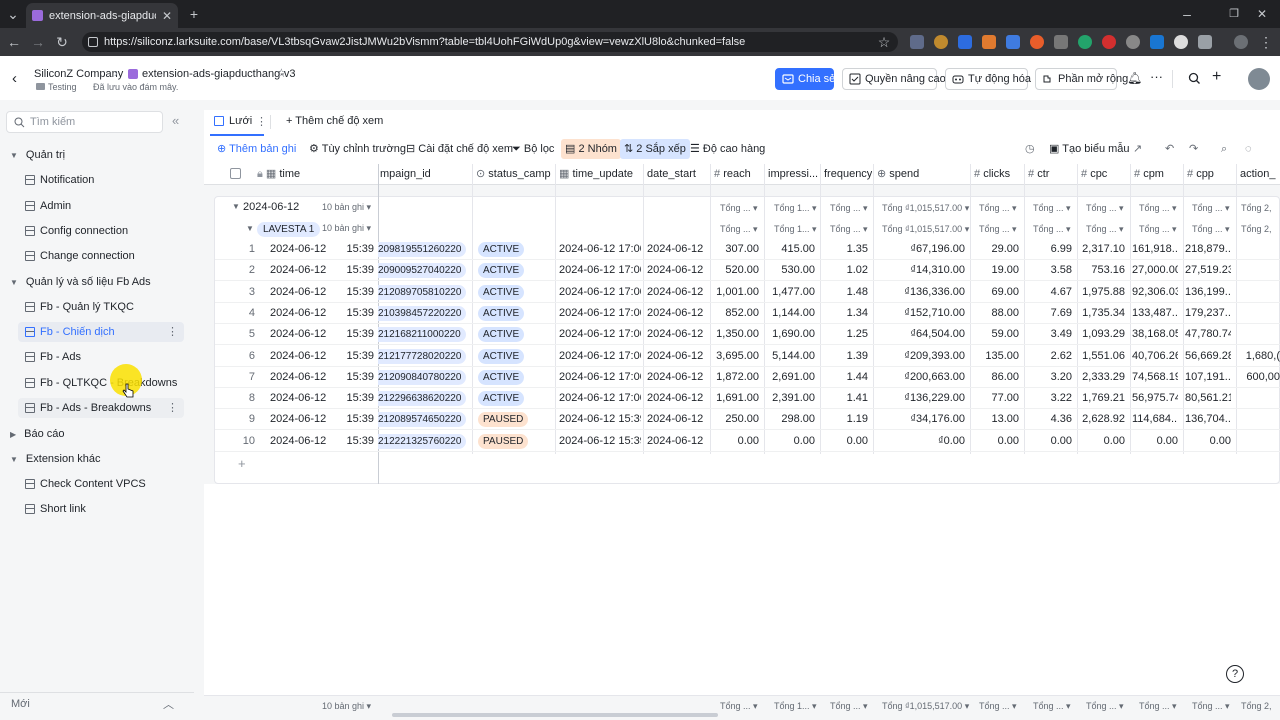 The image size is (1280, 720). Describe the element at coordinates (995, 398) in the screenshot. I see `cell-clicks: 77.00` at that location.